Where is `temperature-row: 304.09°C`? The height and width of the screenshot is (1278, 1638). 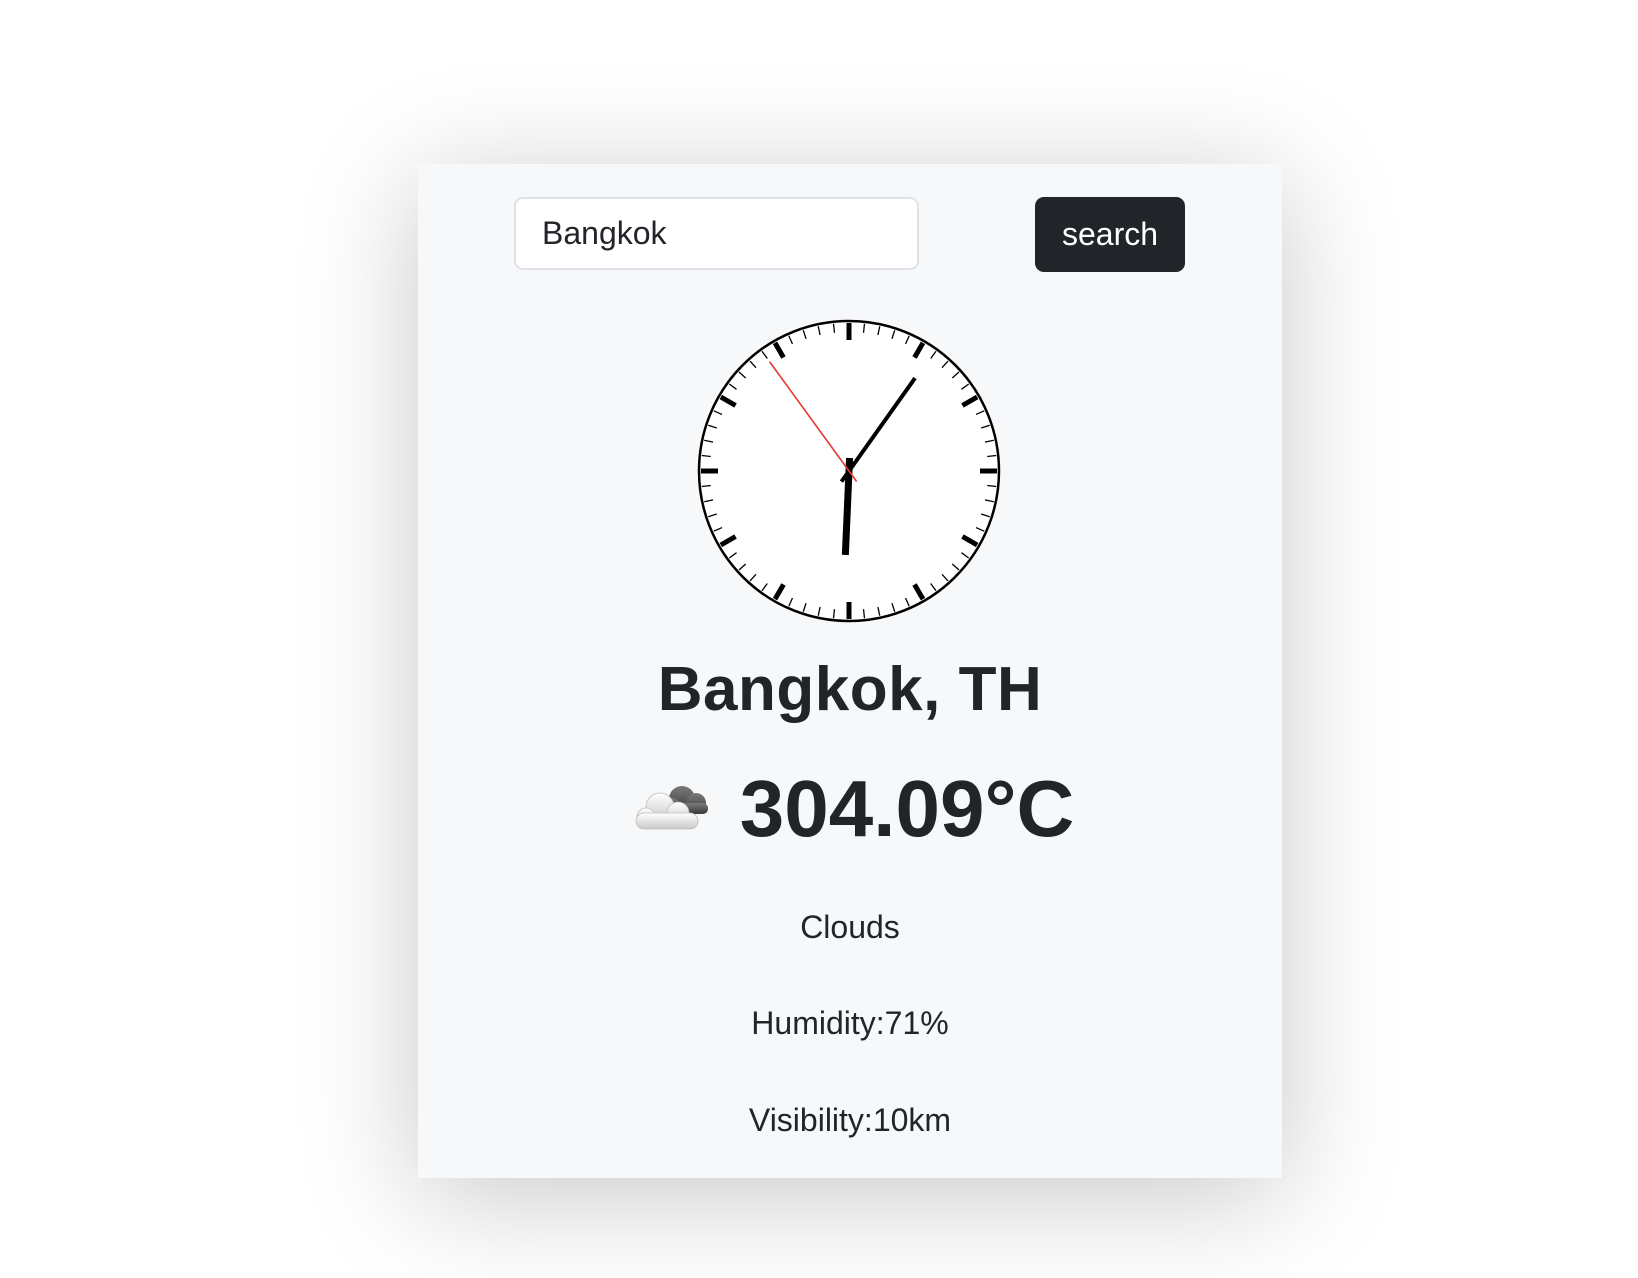 temperature-row: 304.09°C is located at coordinates (850, 809).